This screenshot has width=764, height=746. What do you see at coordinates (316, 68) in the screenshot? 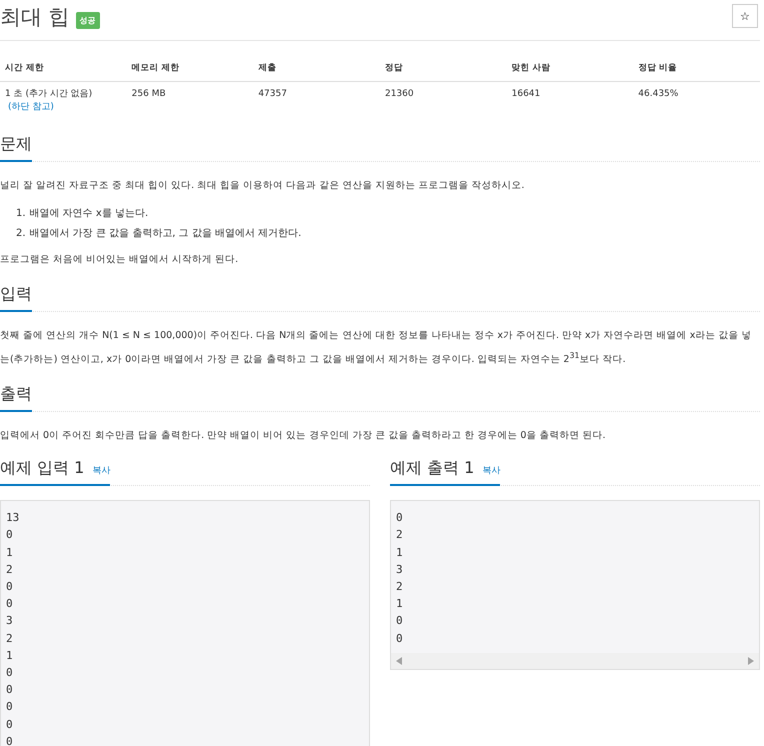
I see `column-header: 제출` at bounding box center [316, 68].